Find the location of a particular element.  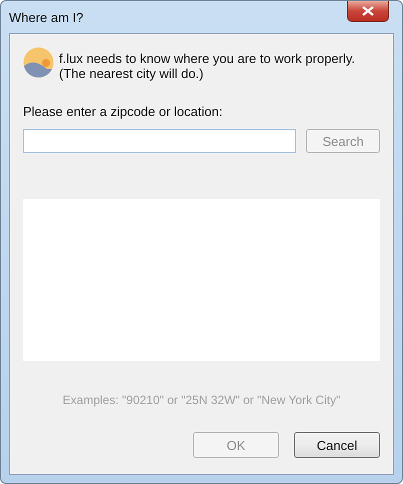

sunset-logo-icon is located at coordinates (38, 62).